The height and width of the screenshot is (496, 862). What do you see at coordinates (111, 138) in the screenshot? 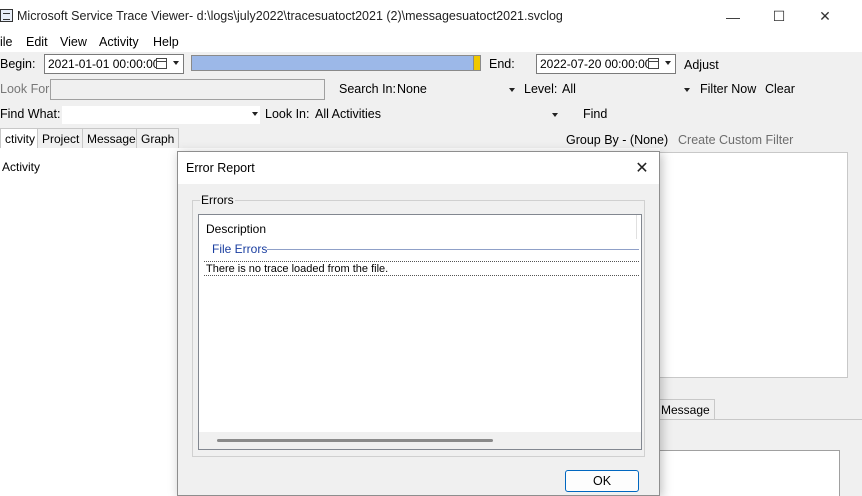
I see `tab-message: Message` at bounding box center [111, 138].